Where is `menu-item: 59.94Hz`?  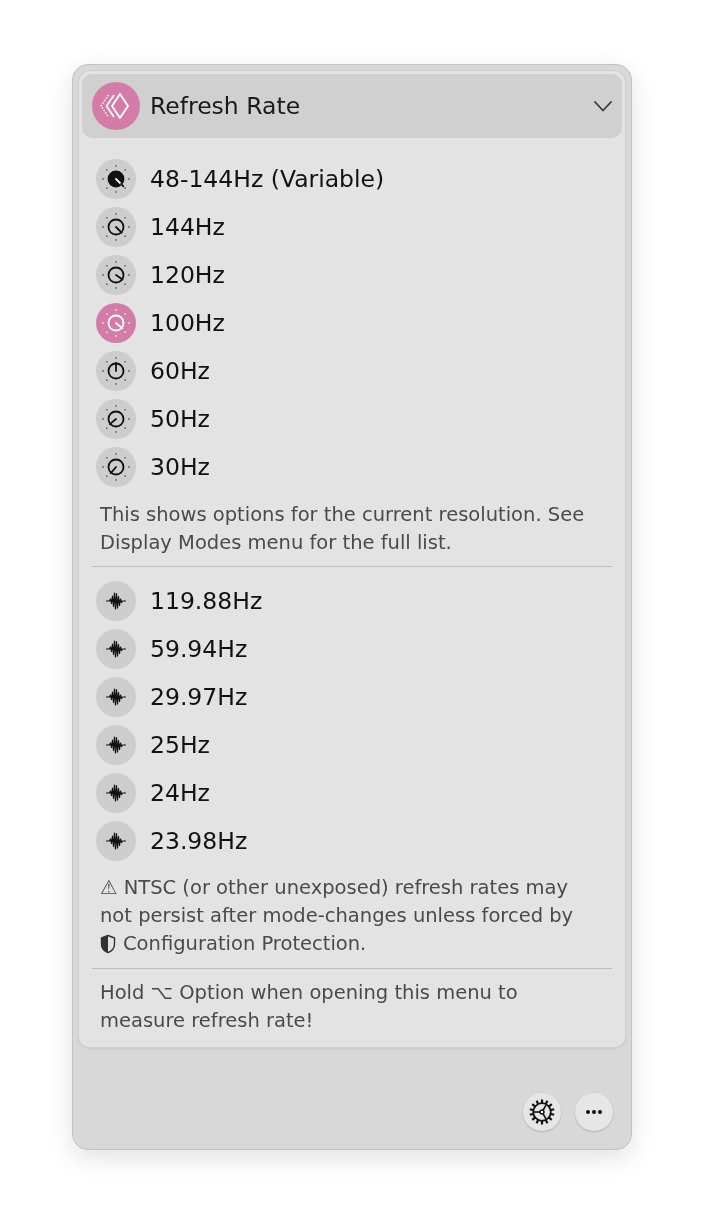
menu-item: 59.94Hz is located at coordinates (352, 649).